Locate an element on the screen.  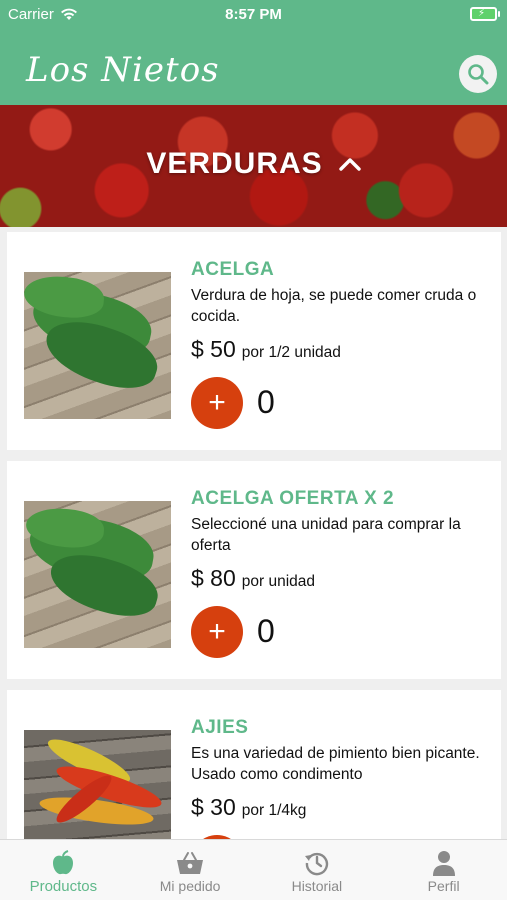
battery-icon: ⚡ is located at coordinates (485, 14).